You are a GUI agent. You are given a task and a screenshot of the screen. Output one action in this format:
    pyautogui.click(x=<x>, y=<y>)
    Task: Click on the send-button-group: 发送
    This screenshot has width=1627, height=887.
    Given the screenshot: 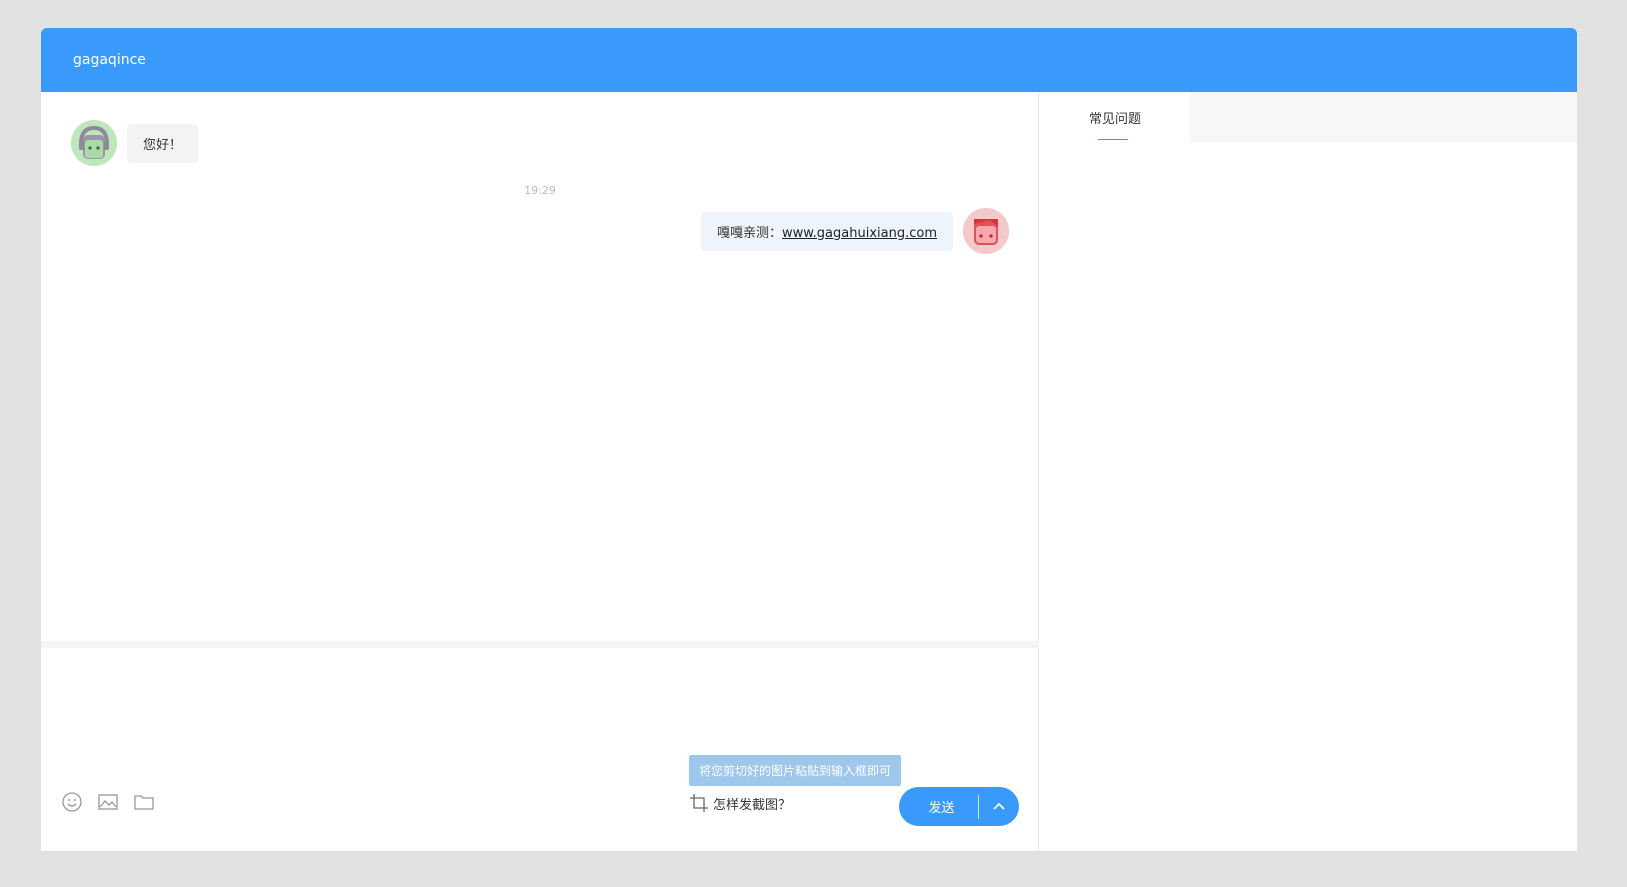 What is the action you would take?
    pyautogui.click(x=959, y=806)
    